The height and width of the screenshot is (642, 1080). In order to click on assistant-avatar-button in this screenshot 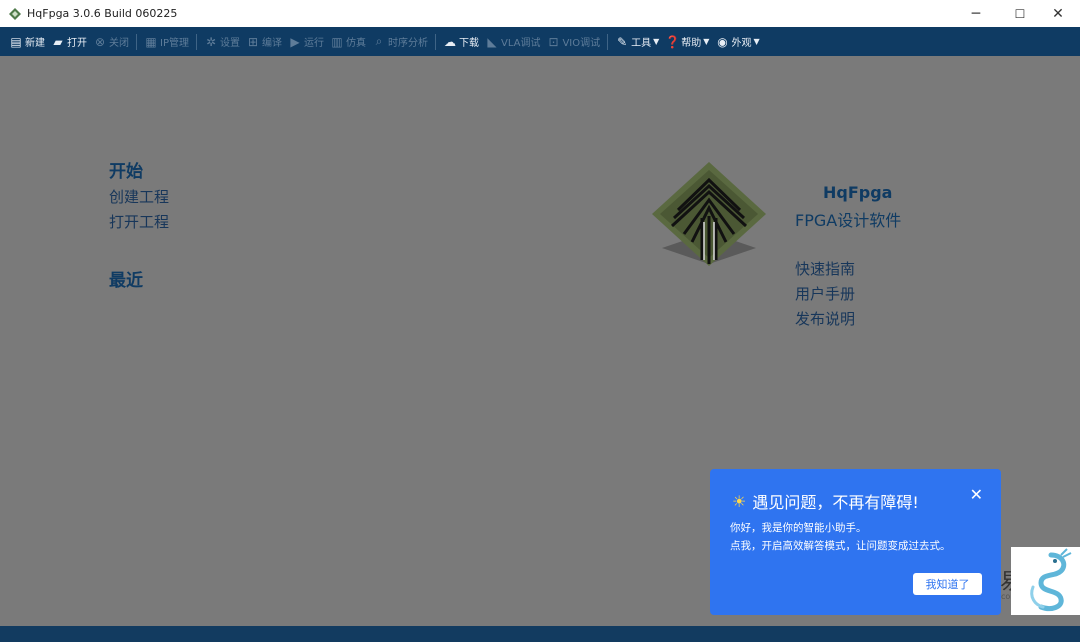, I will do `click(1045, 581)`.